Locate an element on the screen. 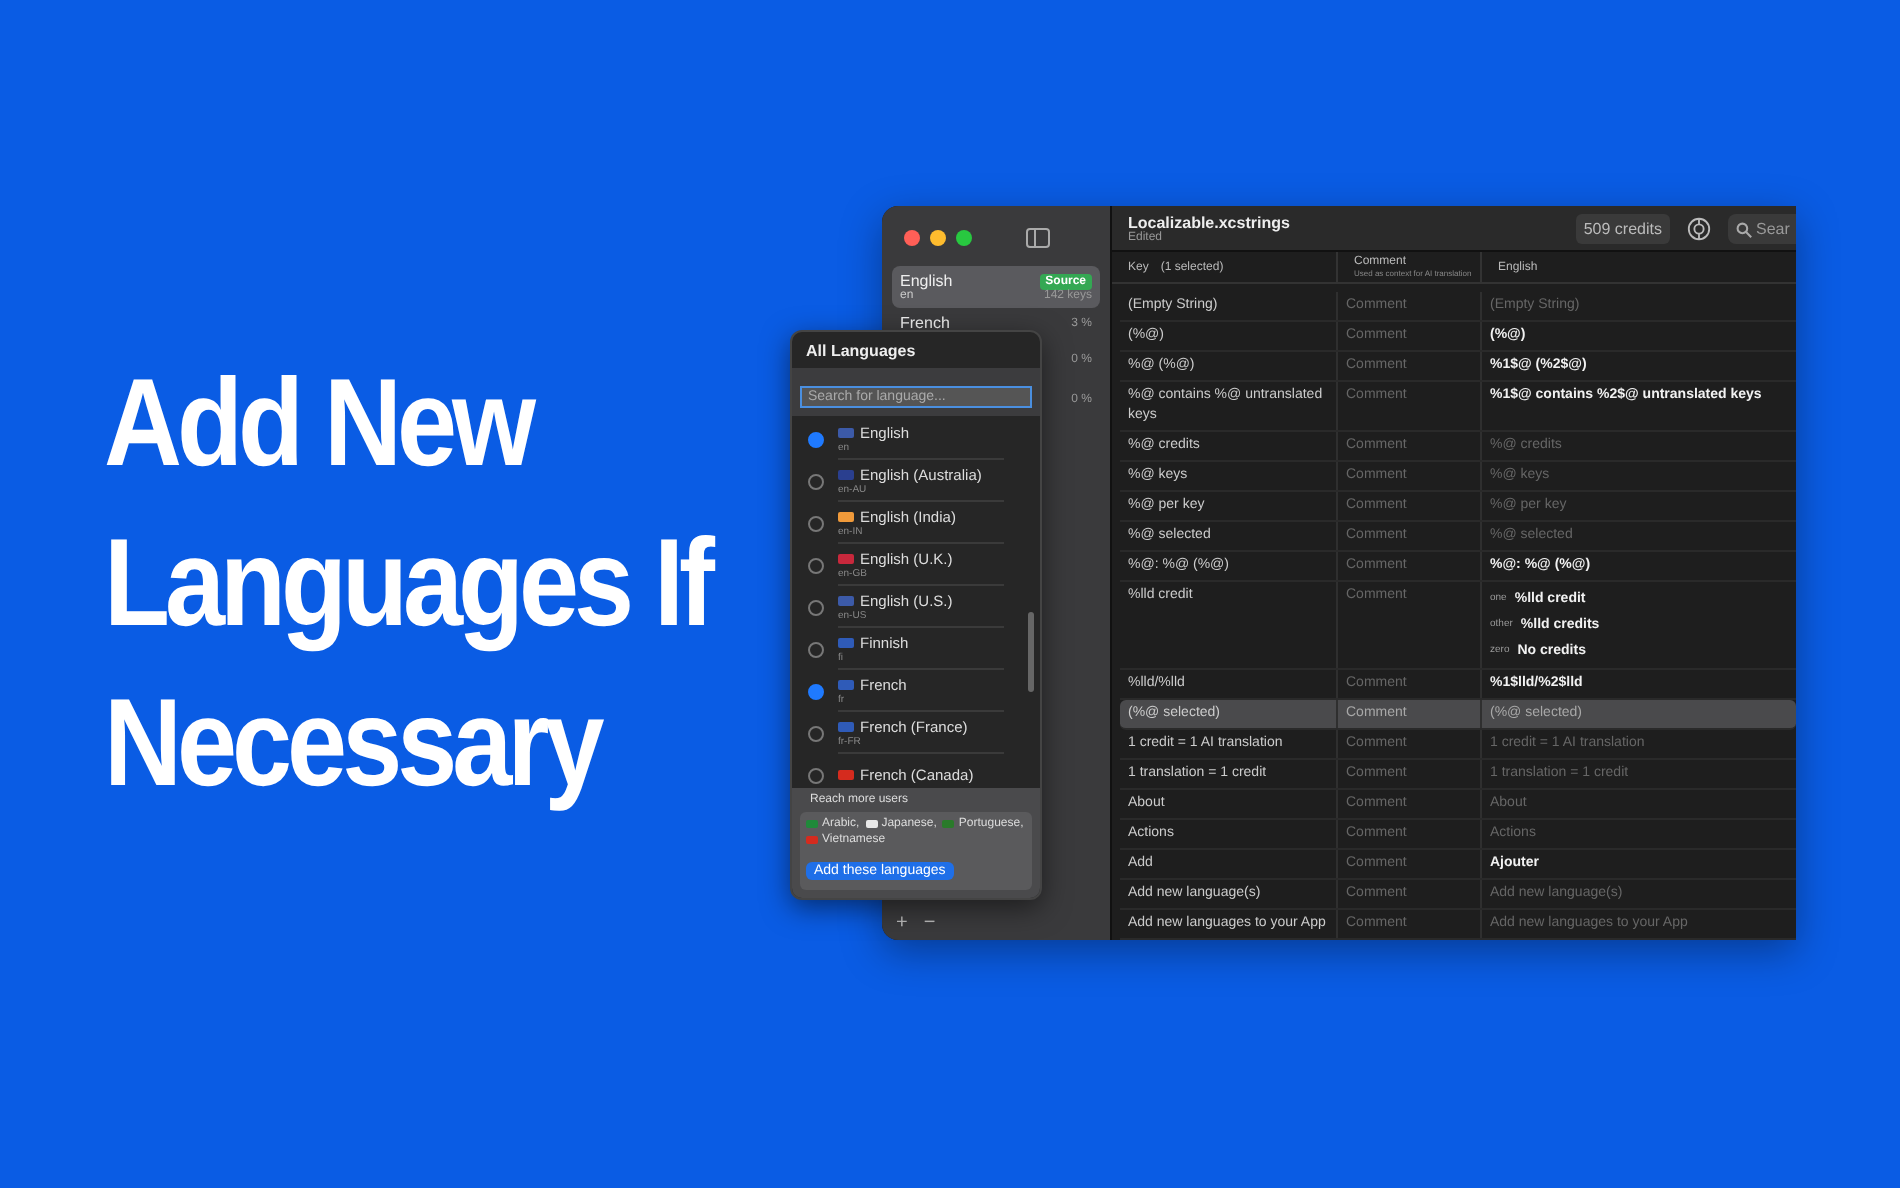 Image resolution: width=1900 pixels, height=1188 pixels. headline: Languages If is located at coordinates (407, 585).